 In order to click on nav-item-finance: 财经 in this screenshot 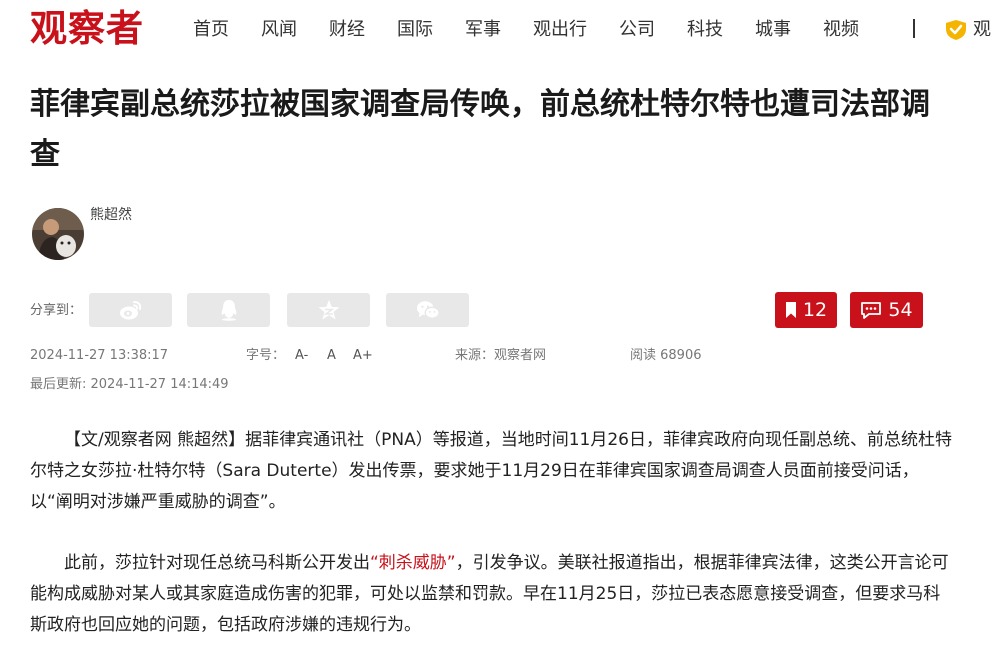, I will do `click(347, 30)`.